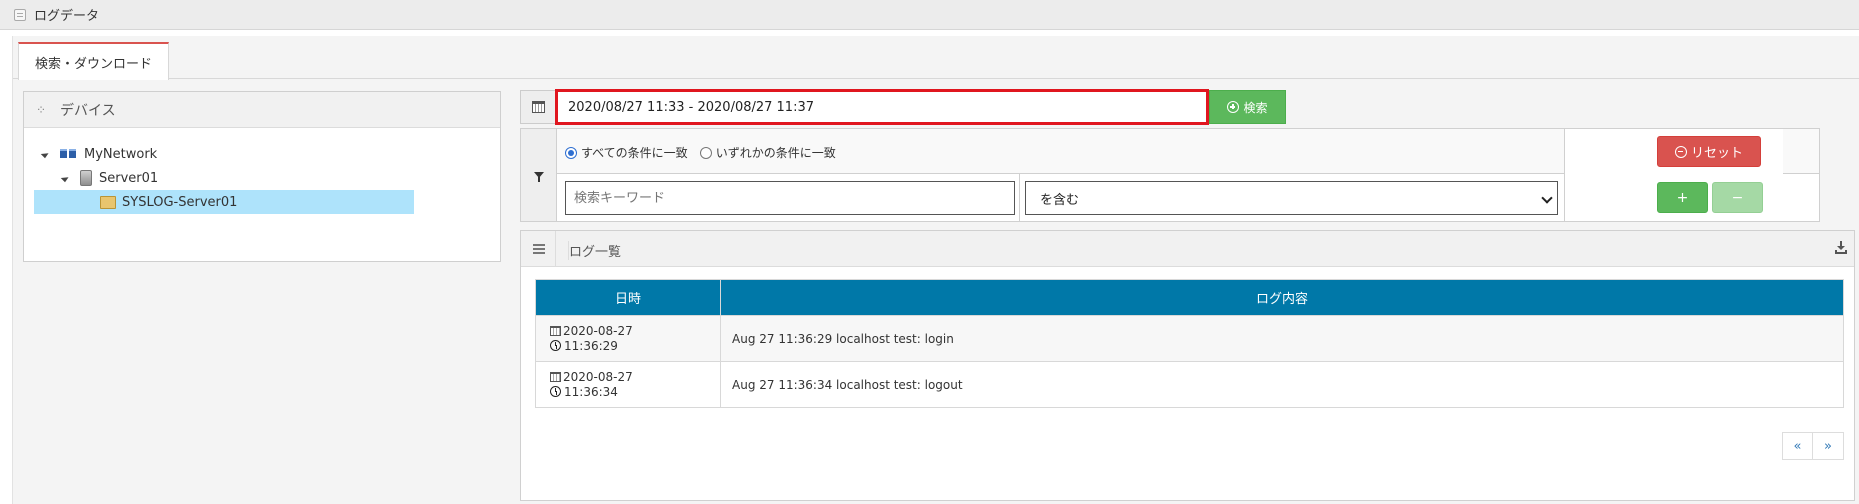  I want to click on top-bar: ログデータ, so click(929, 15).